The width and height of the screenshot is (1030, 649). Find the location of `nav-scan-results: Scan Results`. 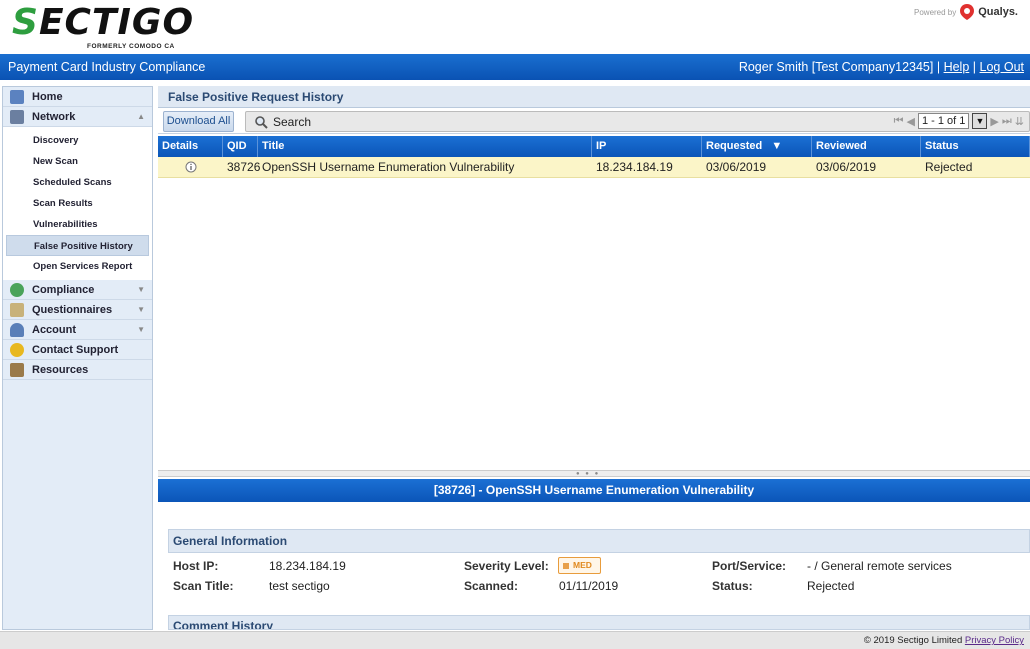

nav-scan-results: Scan Results is located at coordinates (77, 203).